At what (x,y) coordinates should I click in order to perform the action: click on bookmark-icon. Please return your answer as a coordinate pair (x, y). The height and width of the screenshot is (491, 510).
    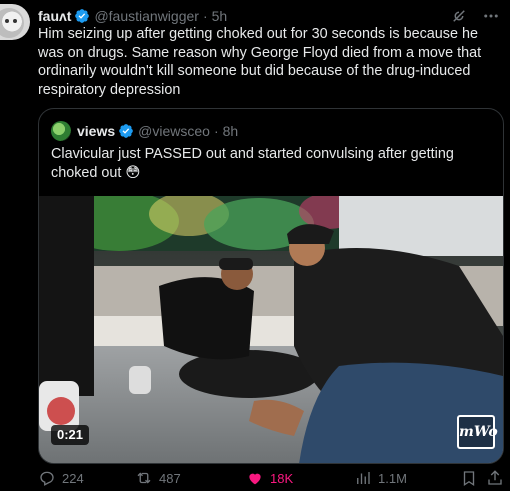
    Looking at the image, I should click on (469, 479).